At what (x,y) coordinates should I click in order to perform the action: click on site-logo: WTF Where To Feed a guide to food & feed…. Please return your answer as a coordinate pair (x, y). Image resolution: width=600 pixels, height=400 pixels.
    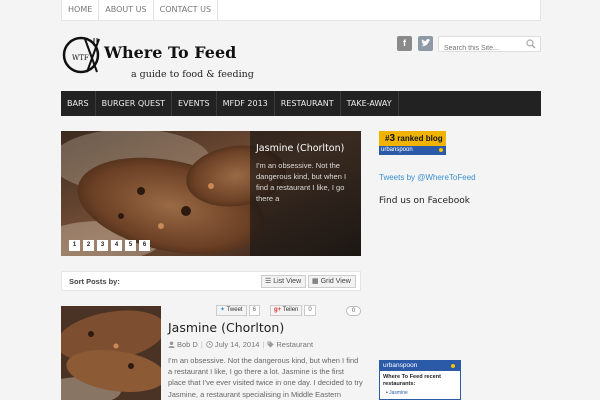
    Looking at the image, I should click on (161, 59).